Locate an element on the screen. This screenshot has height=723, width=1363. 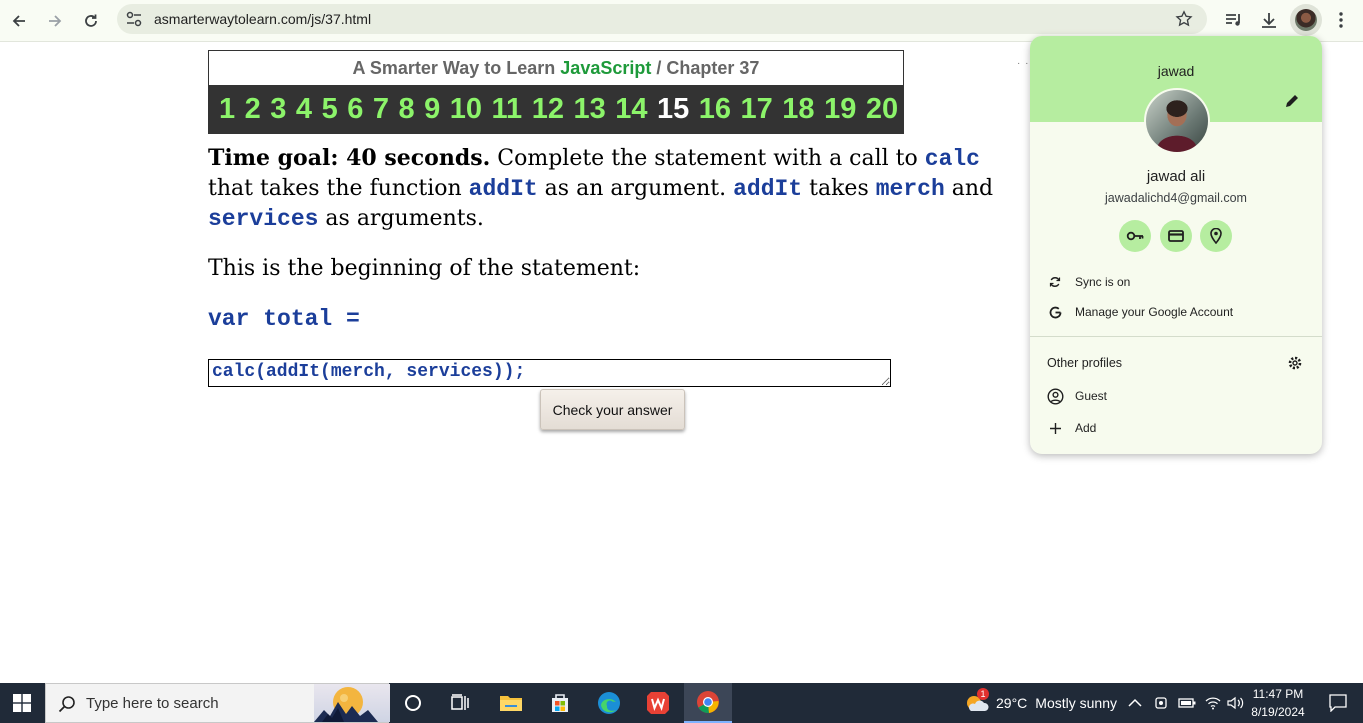
chapter-link: 1 is located at coordinates (227, 109).